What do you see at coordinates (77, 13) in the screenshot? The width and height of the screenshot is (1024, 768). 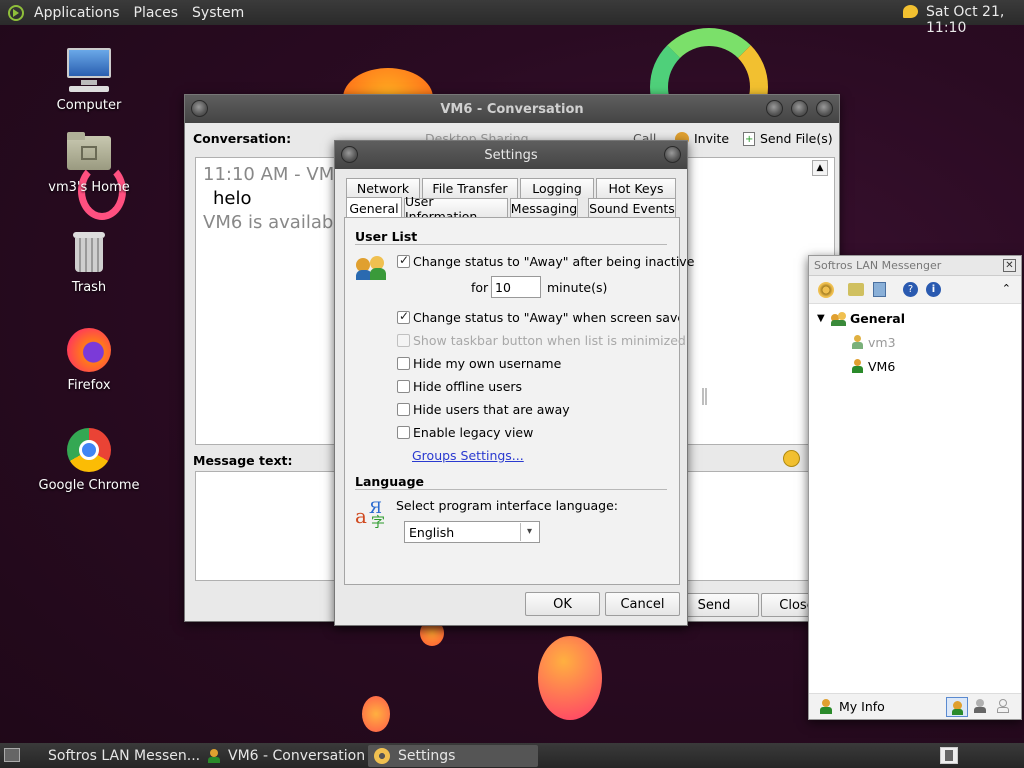 I see `applications-menu: Applications` at bounding box center [77, 13].